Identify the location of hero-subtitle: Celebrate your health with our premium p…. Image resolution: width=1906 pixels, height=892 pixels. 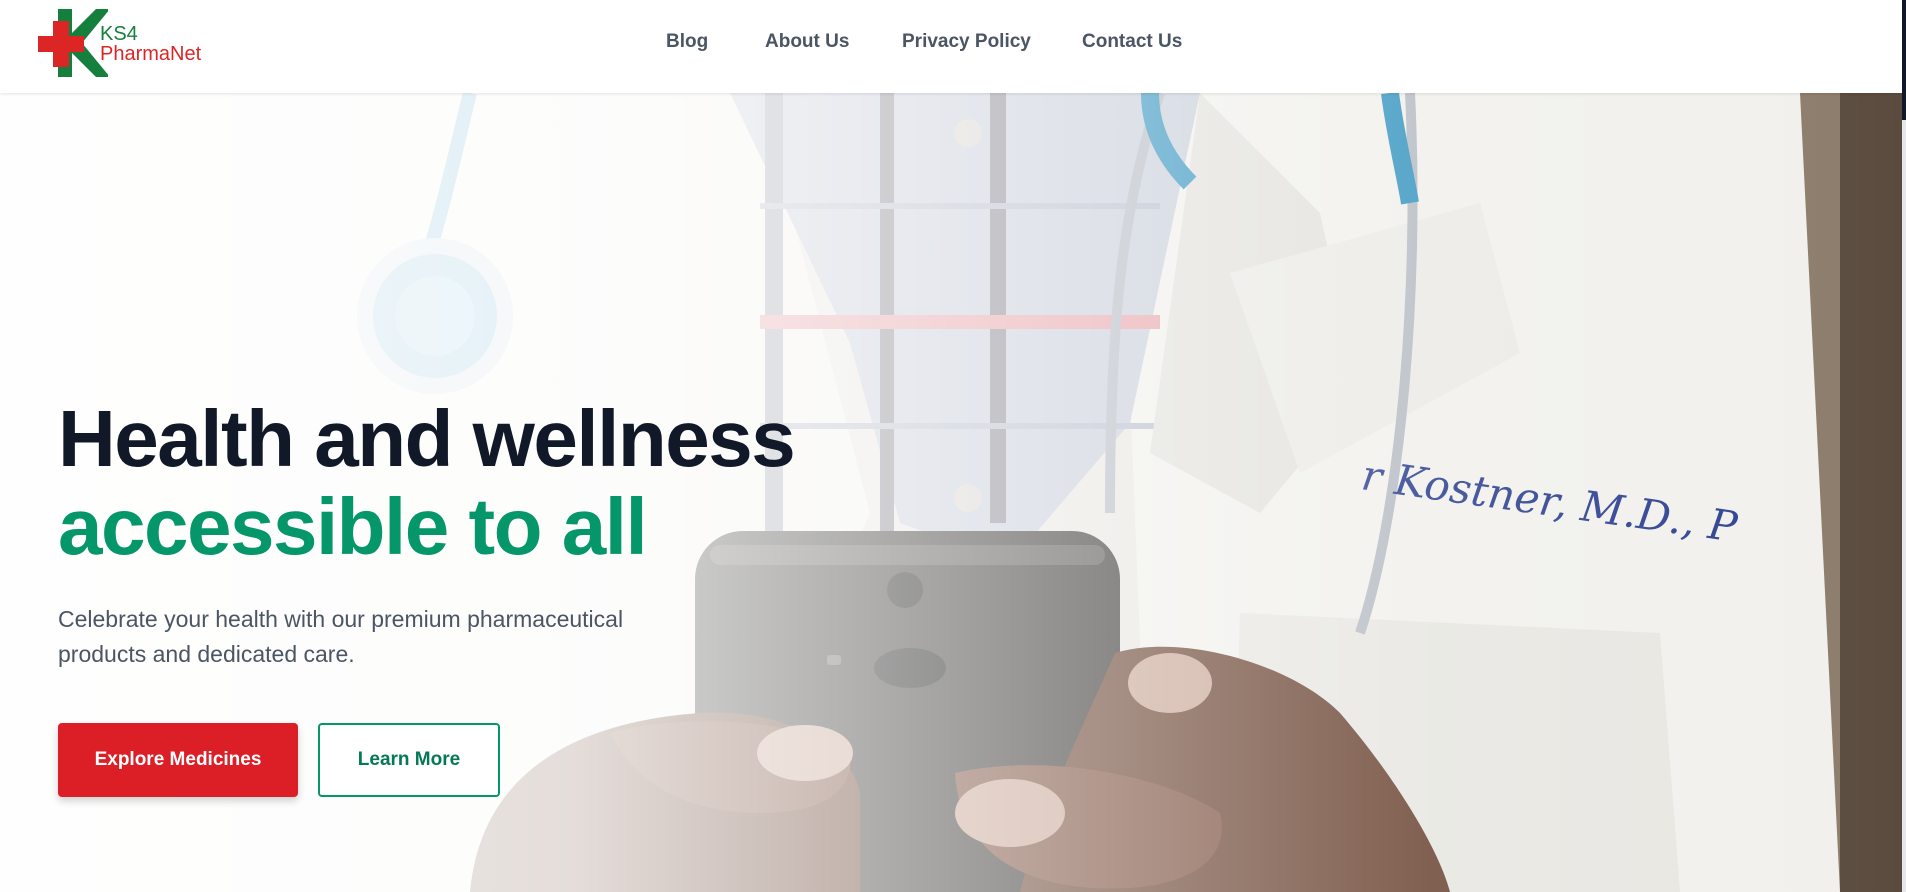
(341, 636).